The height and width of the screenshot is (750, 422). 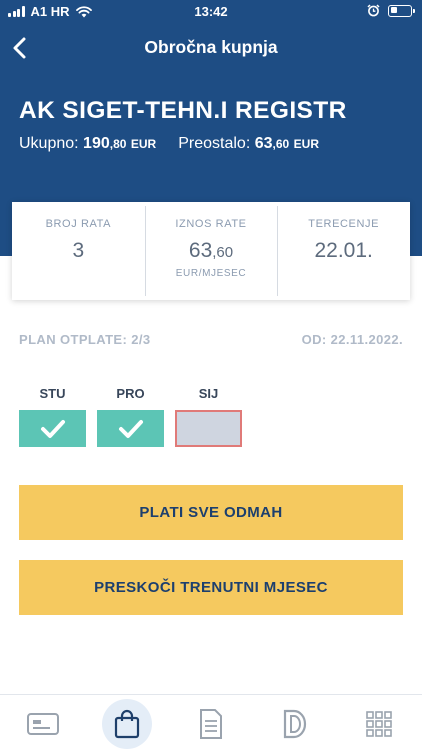 What do you see at coordinates (130, 393) in the screenshot?
I see `month-label: PRO` at bounding box center [130, 393].